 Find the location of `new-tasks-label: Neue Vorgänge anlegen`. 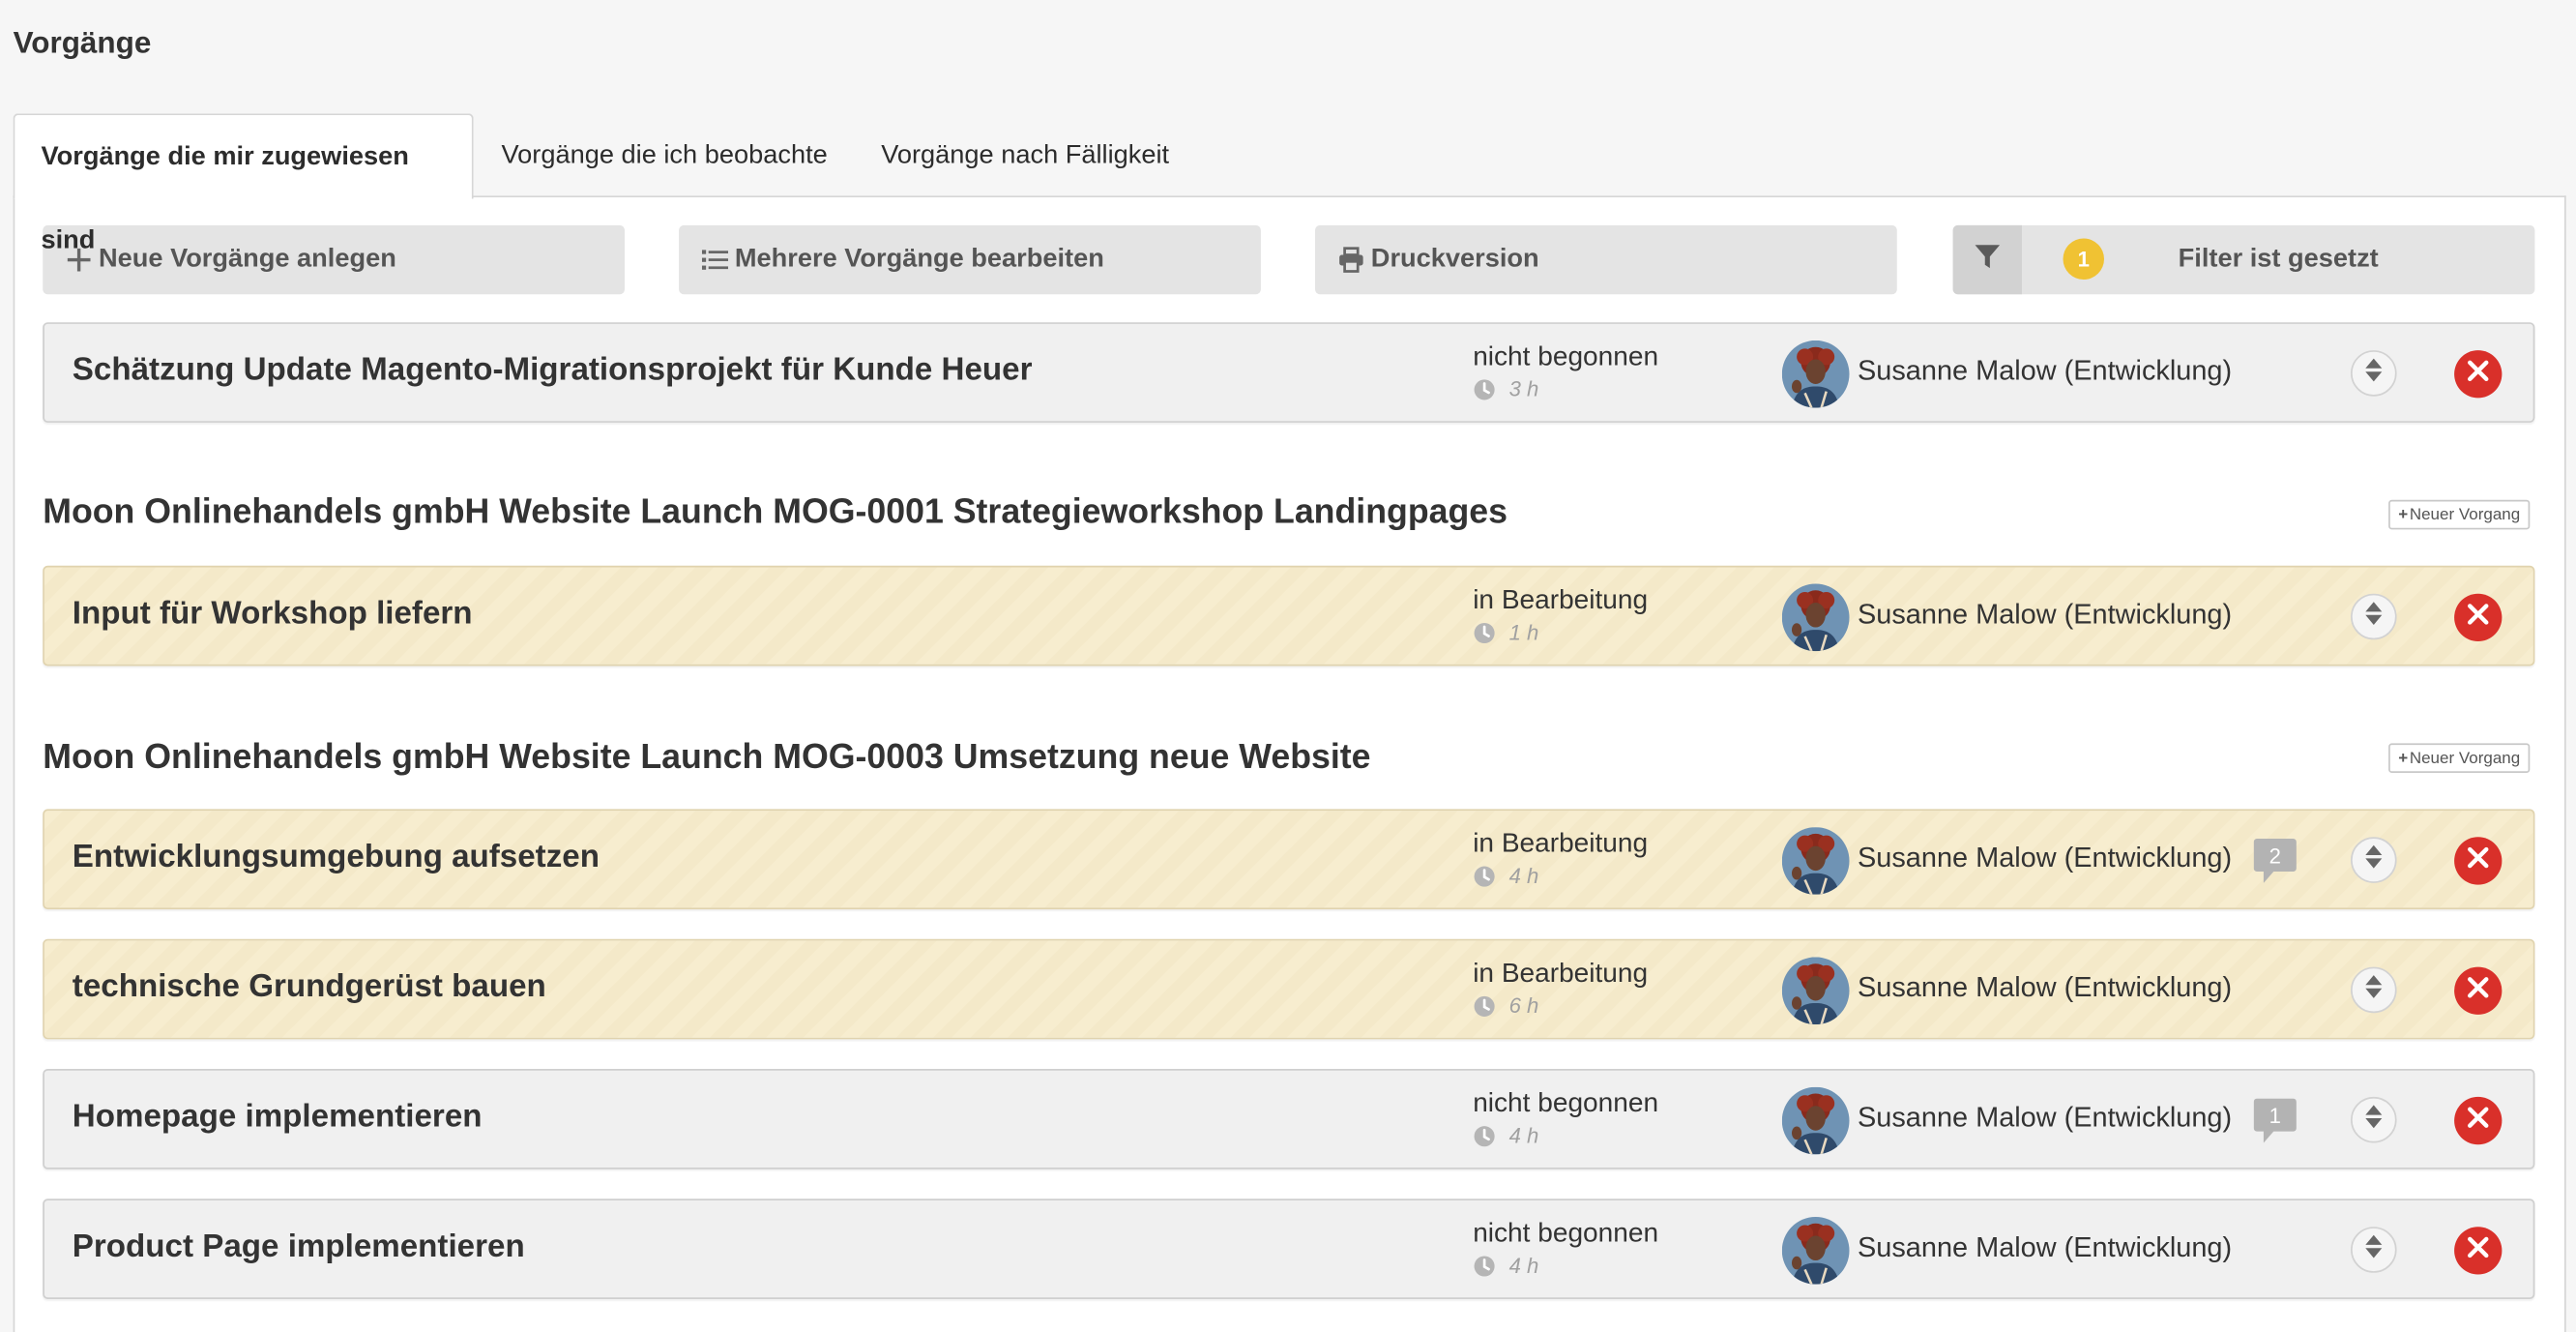

new-tasks-label: Neue Vorgänge anlegen is located at coordinates (247, 259).